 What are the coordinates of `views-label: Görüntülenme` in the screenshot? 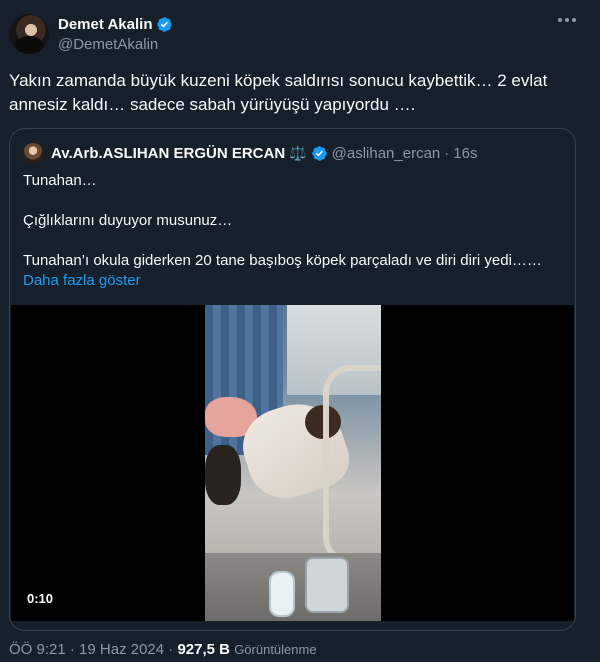 It's located at (275, 649).